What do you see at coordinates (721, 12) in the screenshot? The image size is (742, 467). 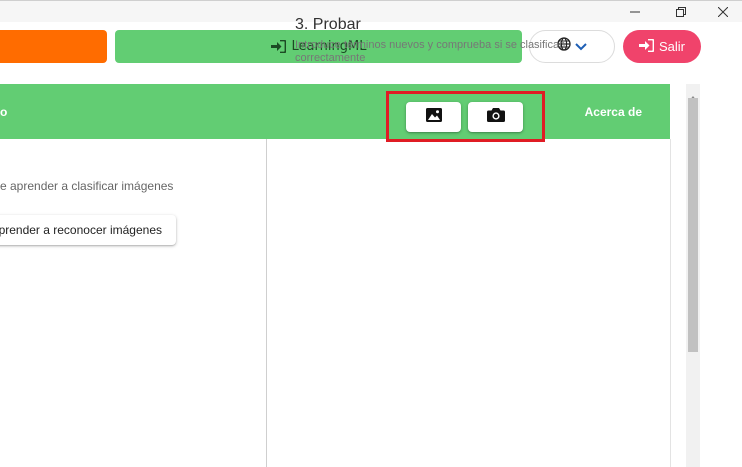 I see `close-icon` at bounding box center [721, 12].